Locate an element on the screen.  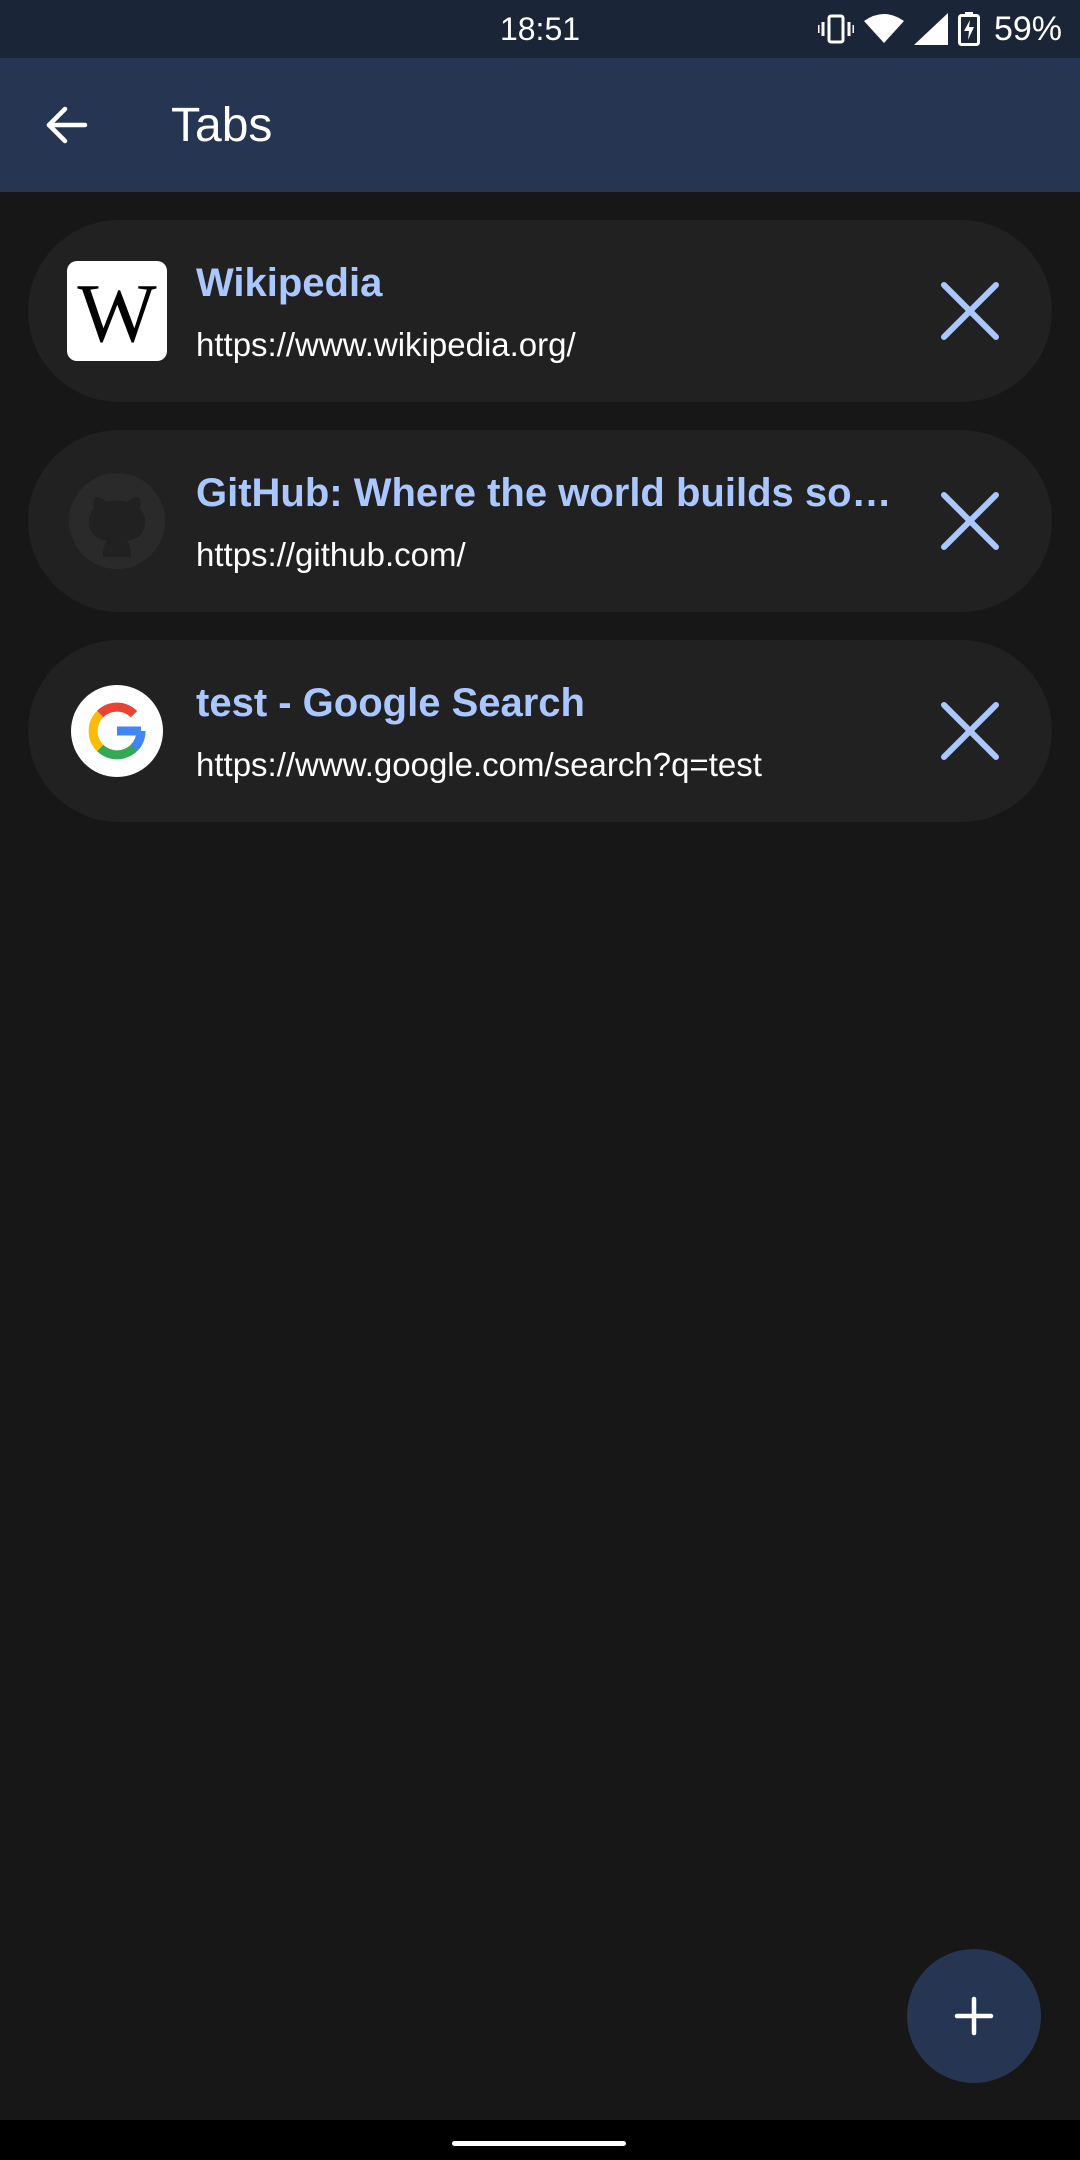
new-tab-button is located at coordinates (974, 2016).